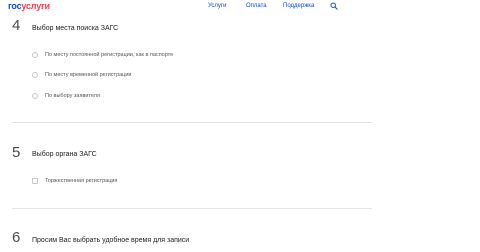 Image resolution: width=480 pixels, height=252 pixels. What do you see at coordinates (81, 180) in the screenshot?
I see `option-label: Торжественная регистрация` at bounding box center [81, 180].